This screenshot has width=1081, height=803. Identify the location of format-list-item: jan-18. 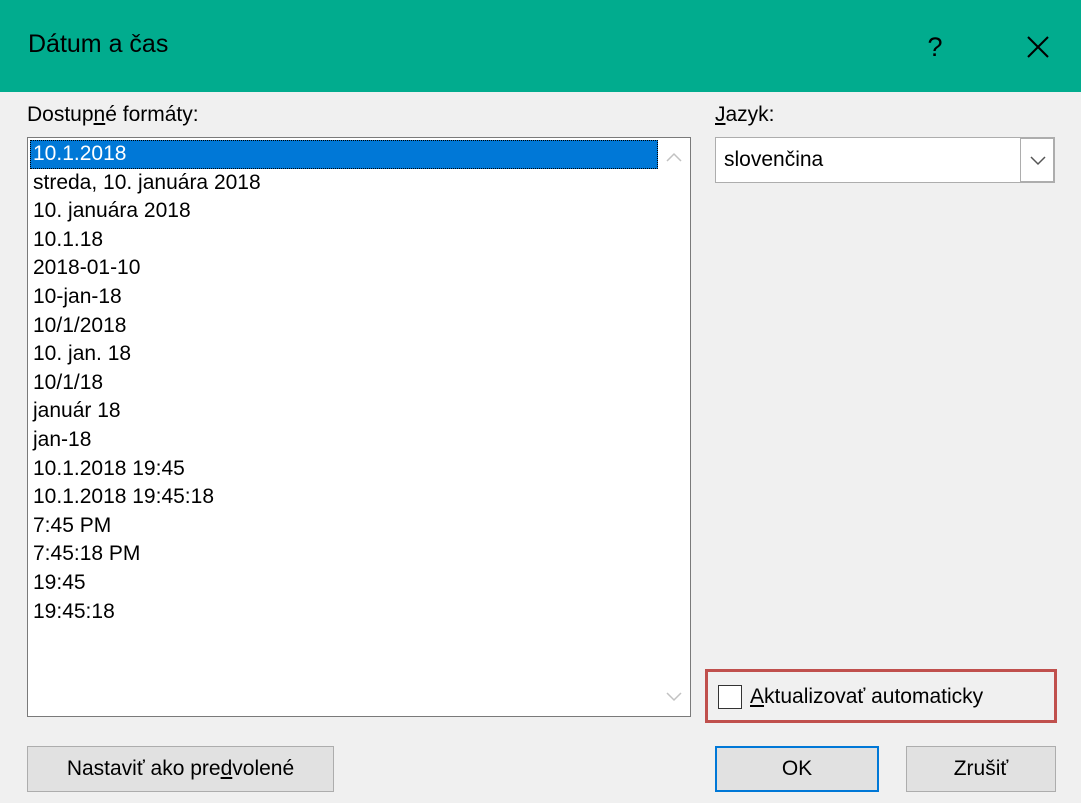
(344, 440).